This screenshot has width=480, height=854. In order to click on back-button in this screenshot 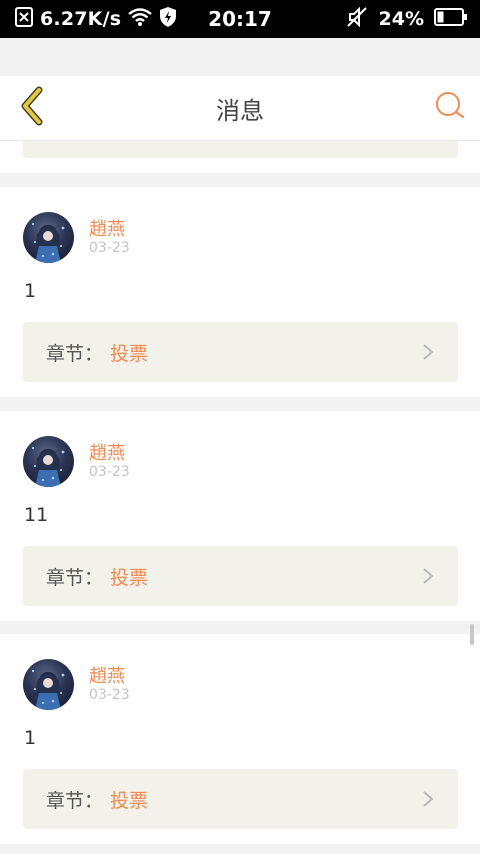, I will do `click(32, 108)`.